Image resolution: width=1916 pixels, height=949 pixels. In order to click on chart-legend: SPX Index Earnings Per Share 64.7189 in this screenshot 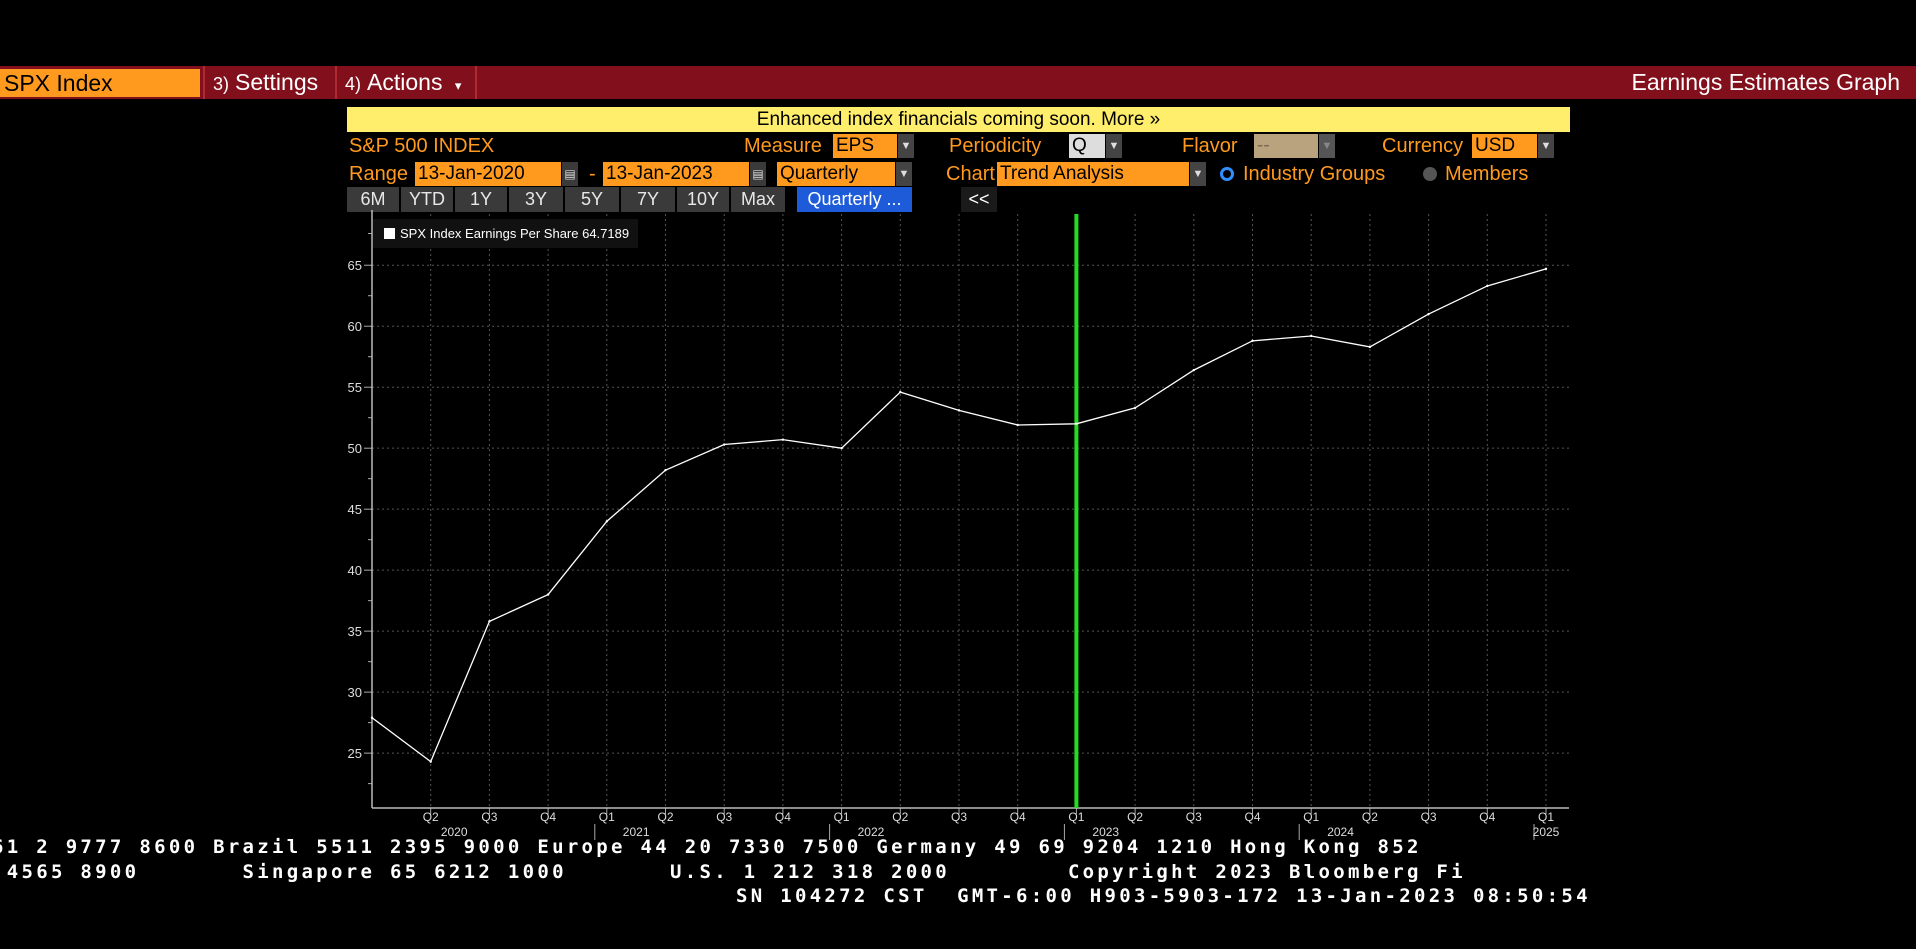, I will do `click(505, 233)`.